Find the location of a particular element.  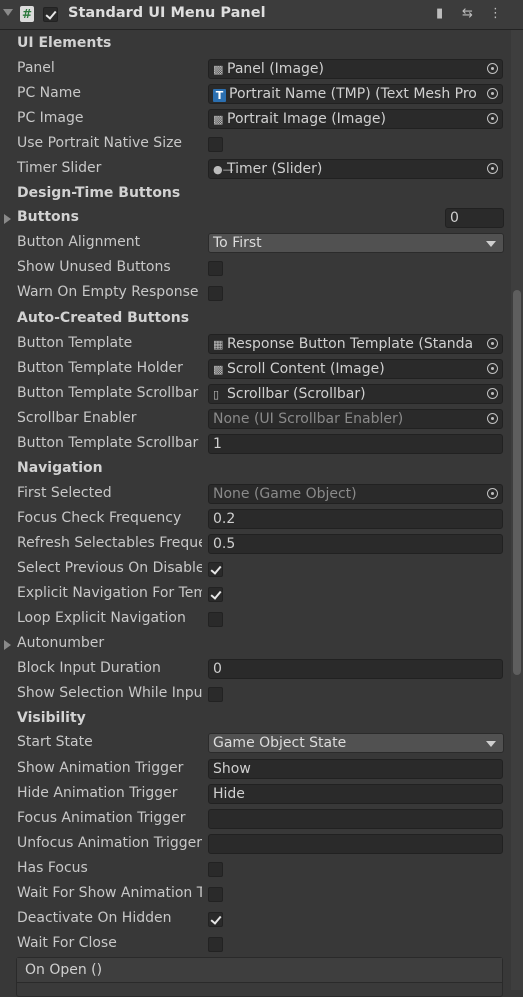

focus-check-frequency-input: 0.2 is located at coordinates (355, 519).